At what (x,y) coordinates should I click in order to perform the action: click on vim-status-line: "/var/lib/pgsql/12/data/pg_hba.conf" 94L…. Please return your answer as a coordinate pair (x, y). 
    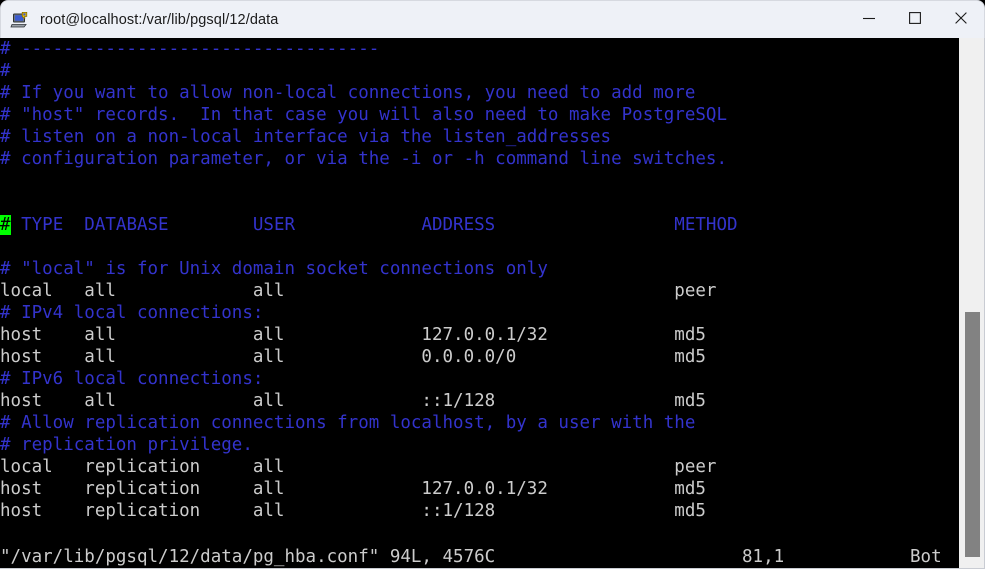
    Looking at the image, I should click on (479, 557).